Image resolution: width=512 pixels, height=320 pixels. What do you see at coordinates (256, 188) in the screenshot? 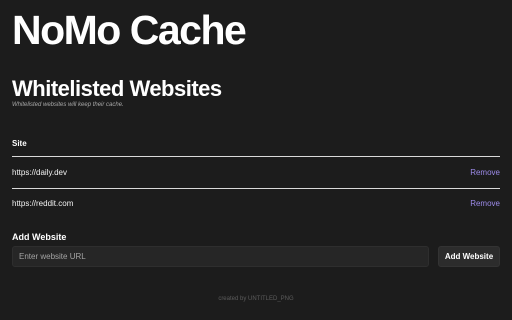
I see `row-divider` at bounding box center [256, 188].